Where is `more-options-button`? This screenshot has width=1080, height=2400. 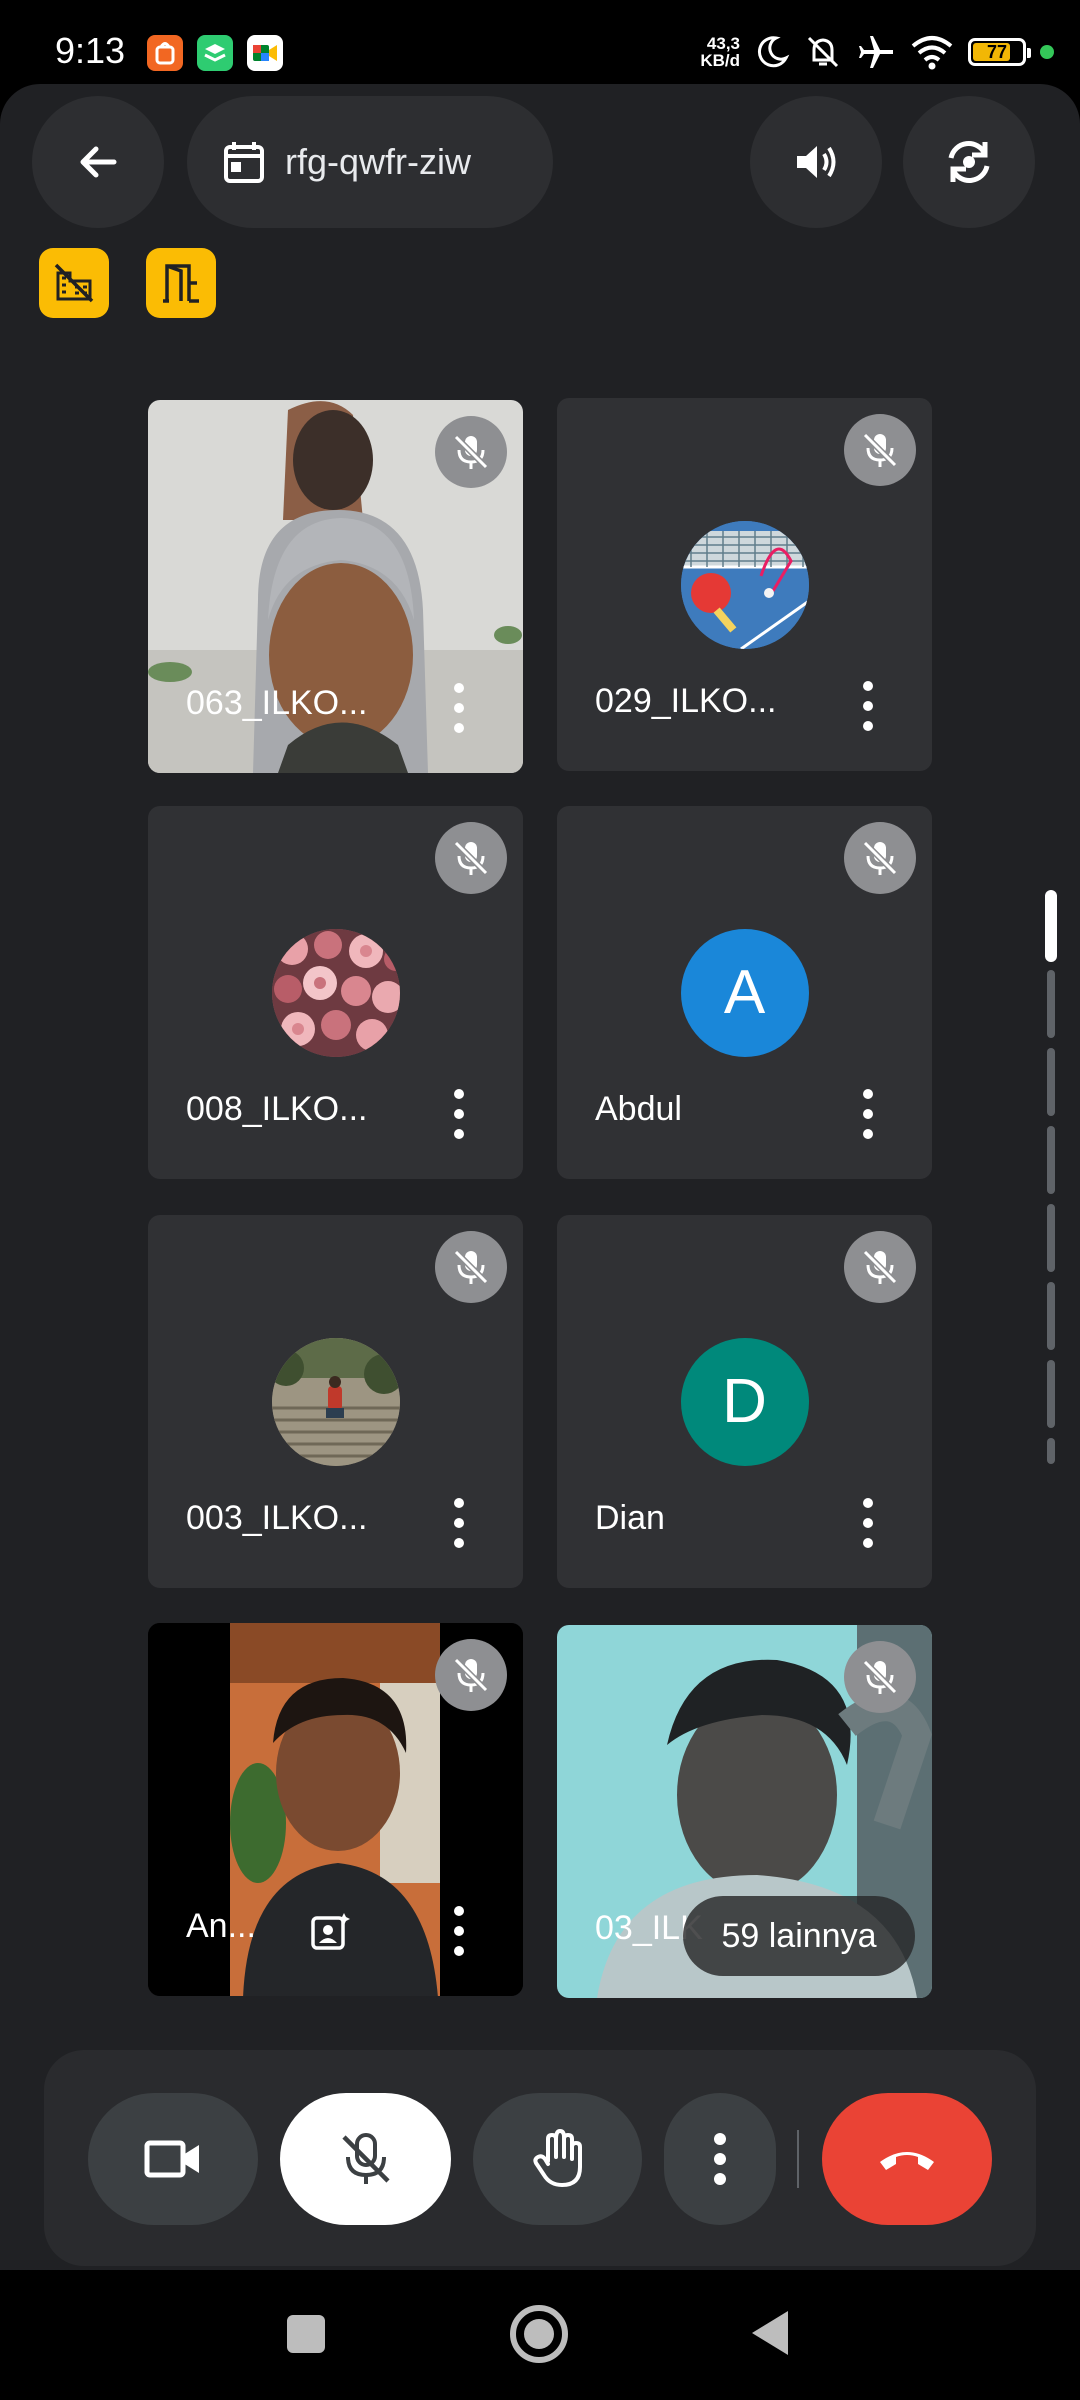 more-options-button is located at coordinates (720, 2159).